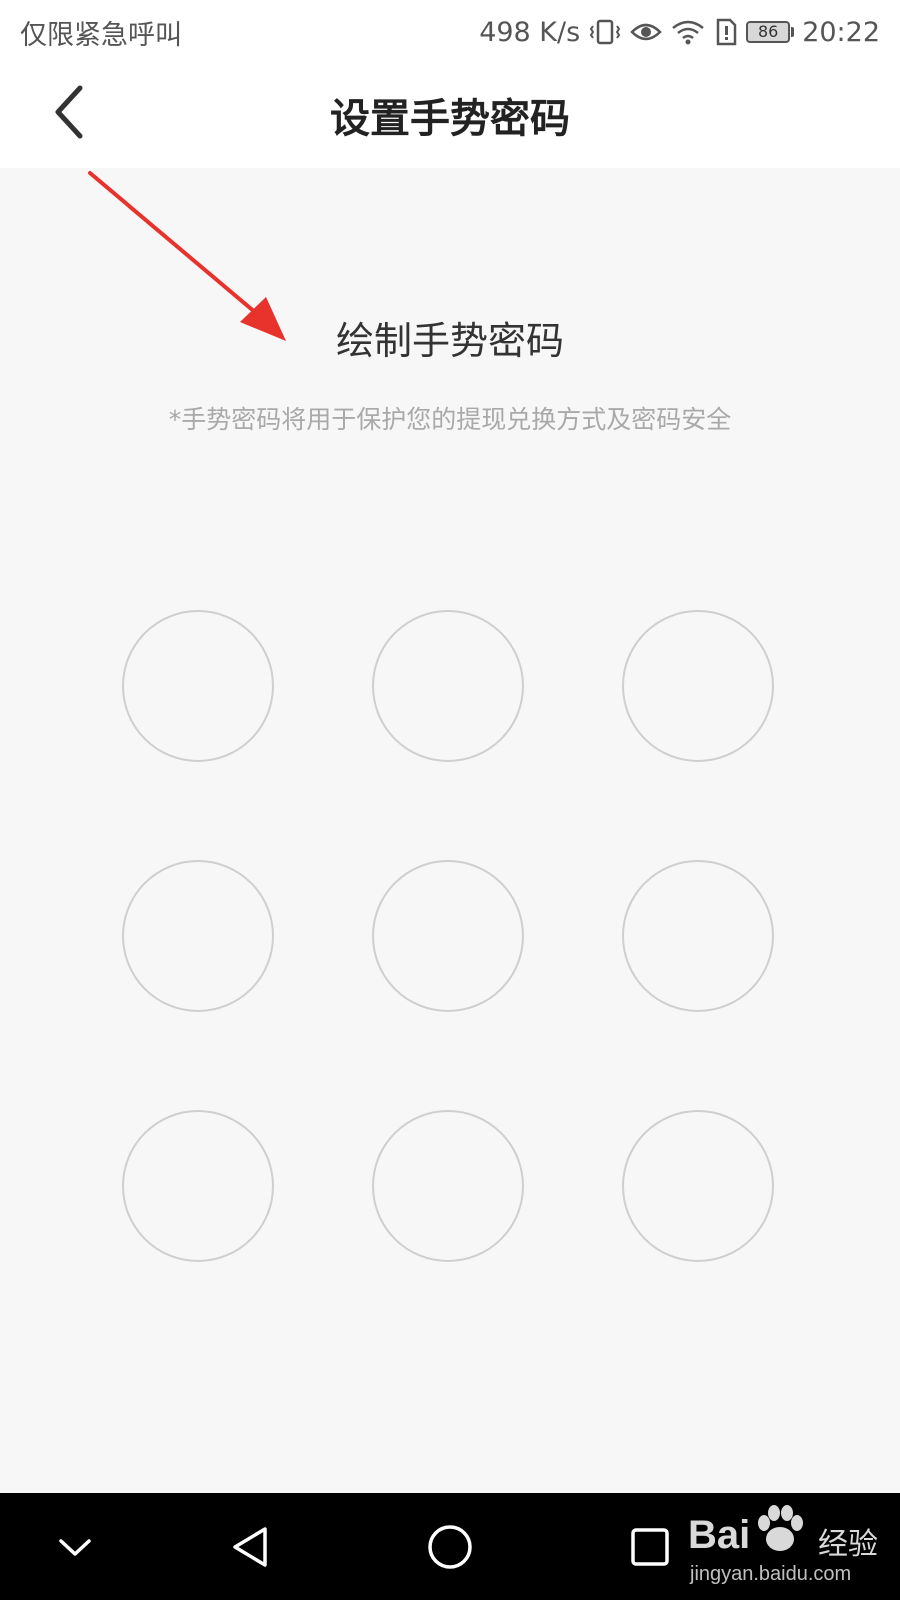  What do you see at coordinates (688, 32) in the screenshot?
I see `wifi-icon` at bounding box center [688, 32].